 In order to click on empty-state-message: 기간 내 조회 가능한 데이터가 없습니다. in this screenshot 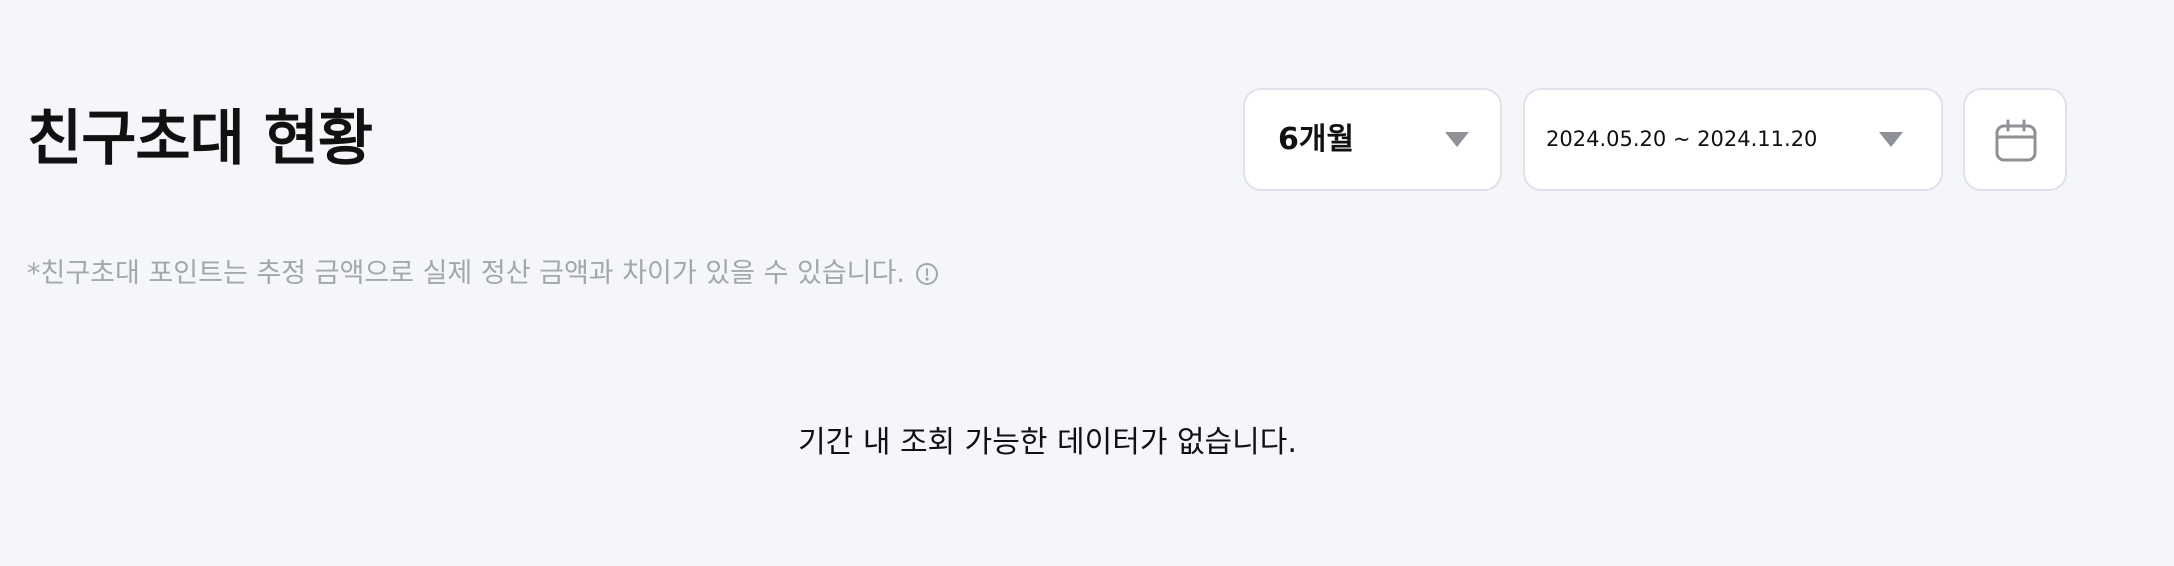, I will do `click(1047, 442)`.